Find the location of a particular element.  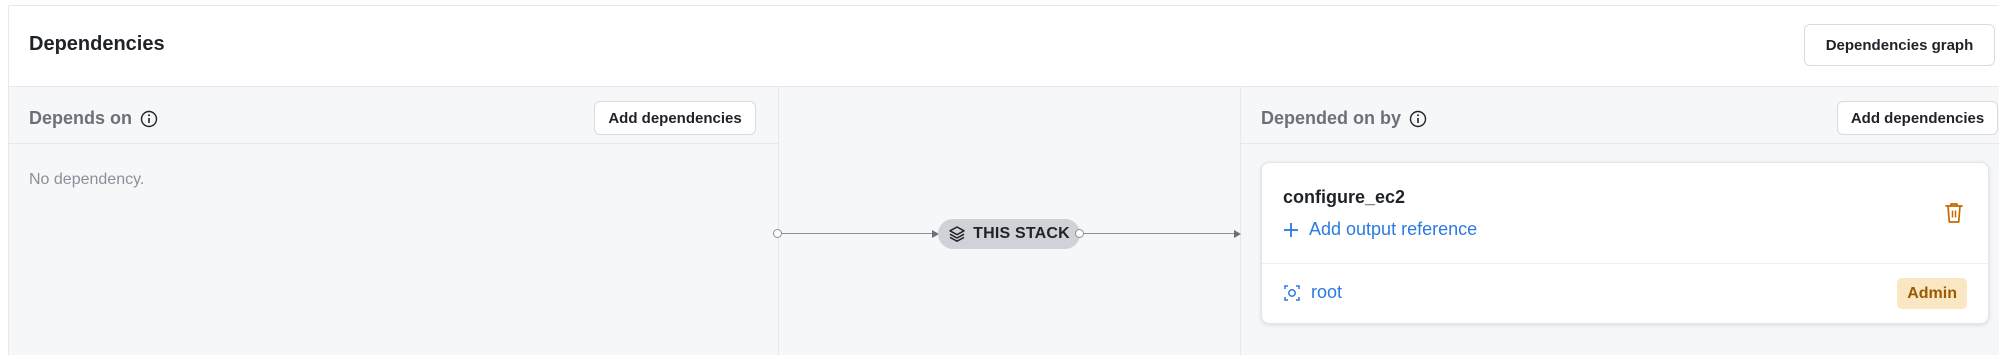

empty-state-text: No dependency. is located at coordinates (87, 179).